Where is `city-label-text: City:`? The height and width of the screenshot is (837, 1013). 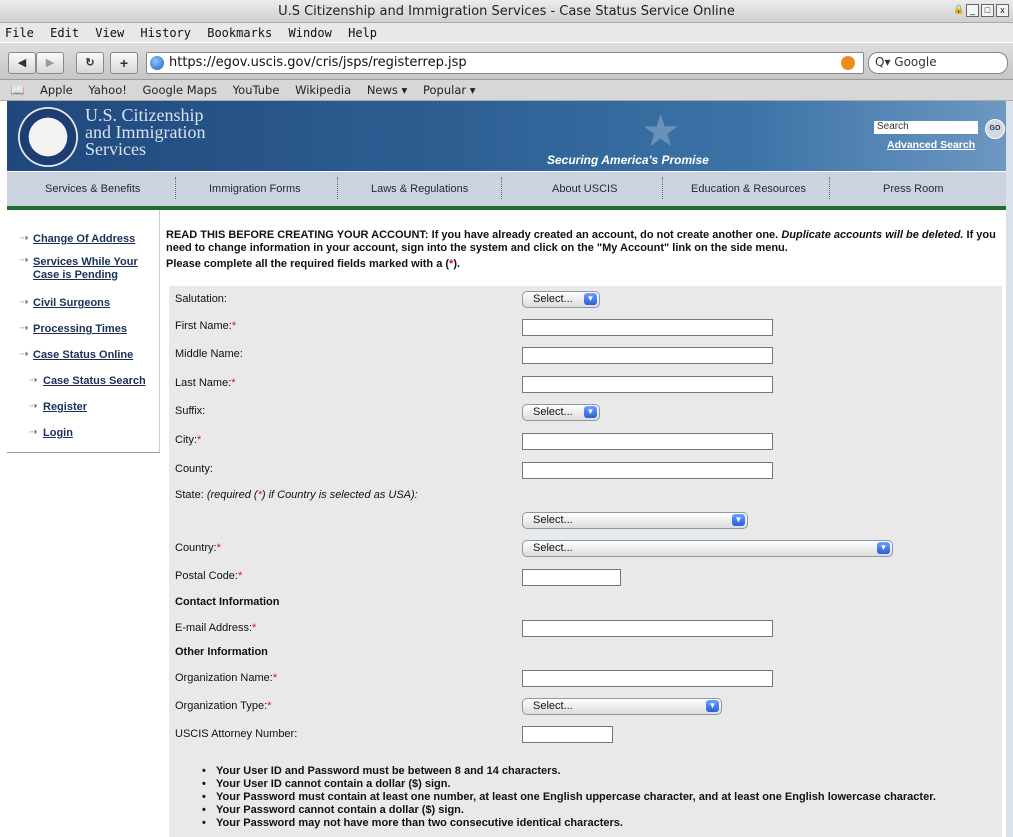 city-label-text: City: is located at coordinates (186, 440).